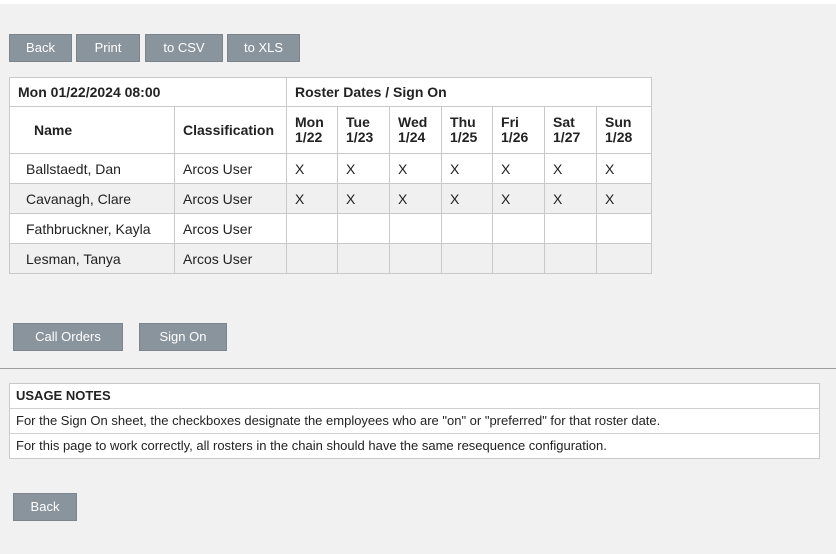  Describe the element at coordinates (92, 228) in the screenshot. I see `employee-name: Fathbruckner, Kayla` at that location.